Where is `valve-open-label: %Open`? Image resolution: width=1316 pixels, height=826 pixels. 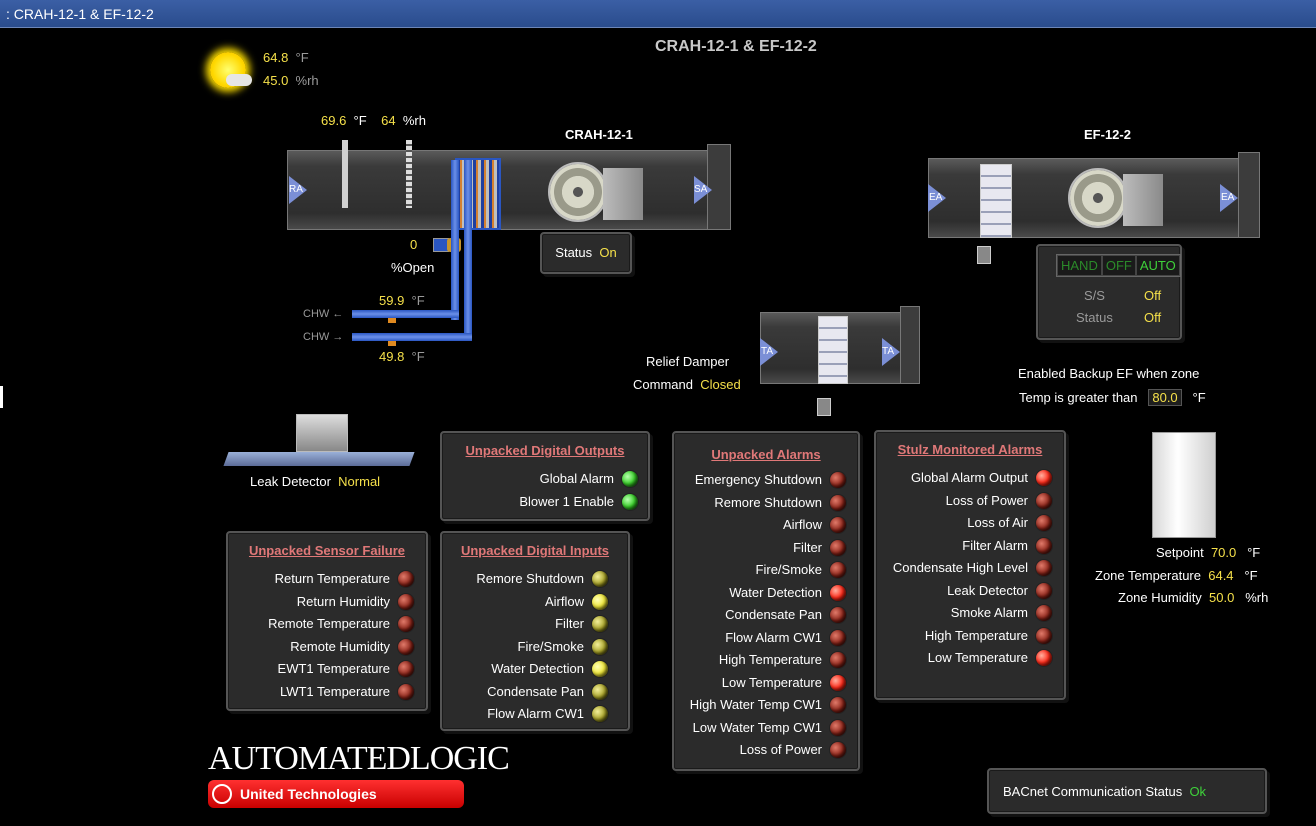 valve-open-label: %Open is located at coordinates (413, 267).